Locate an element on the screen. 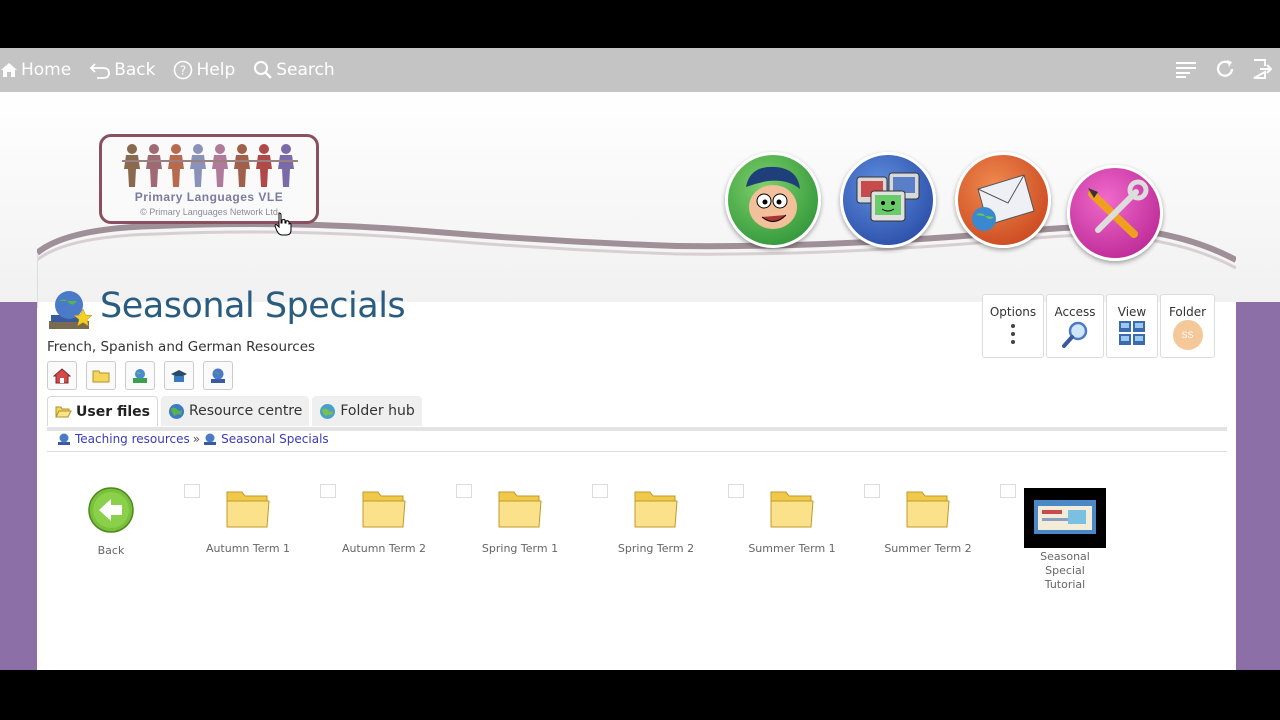 Image resolution: width=1280 pixels, height=720 pixels. breadcrumb-seasonal-specials: Seasonal Specials is located at coordinates (266, 439).